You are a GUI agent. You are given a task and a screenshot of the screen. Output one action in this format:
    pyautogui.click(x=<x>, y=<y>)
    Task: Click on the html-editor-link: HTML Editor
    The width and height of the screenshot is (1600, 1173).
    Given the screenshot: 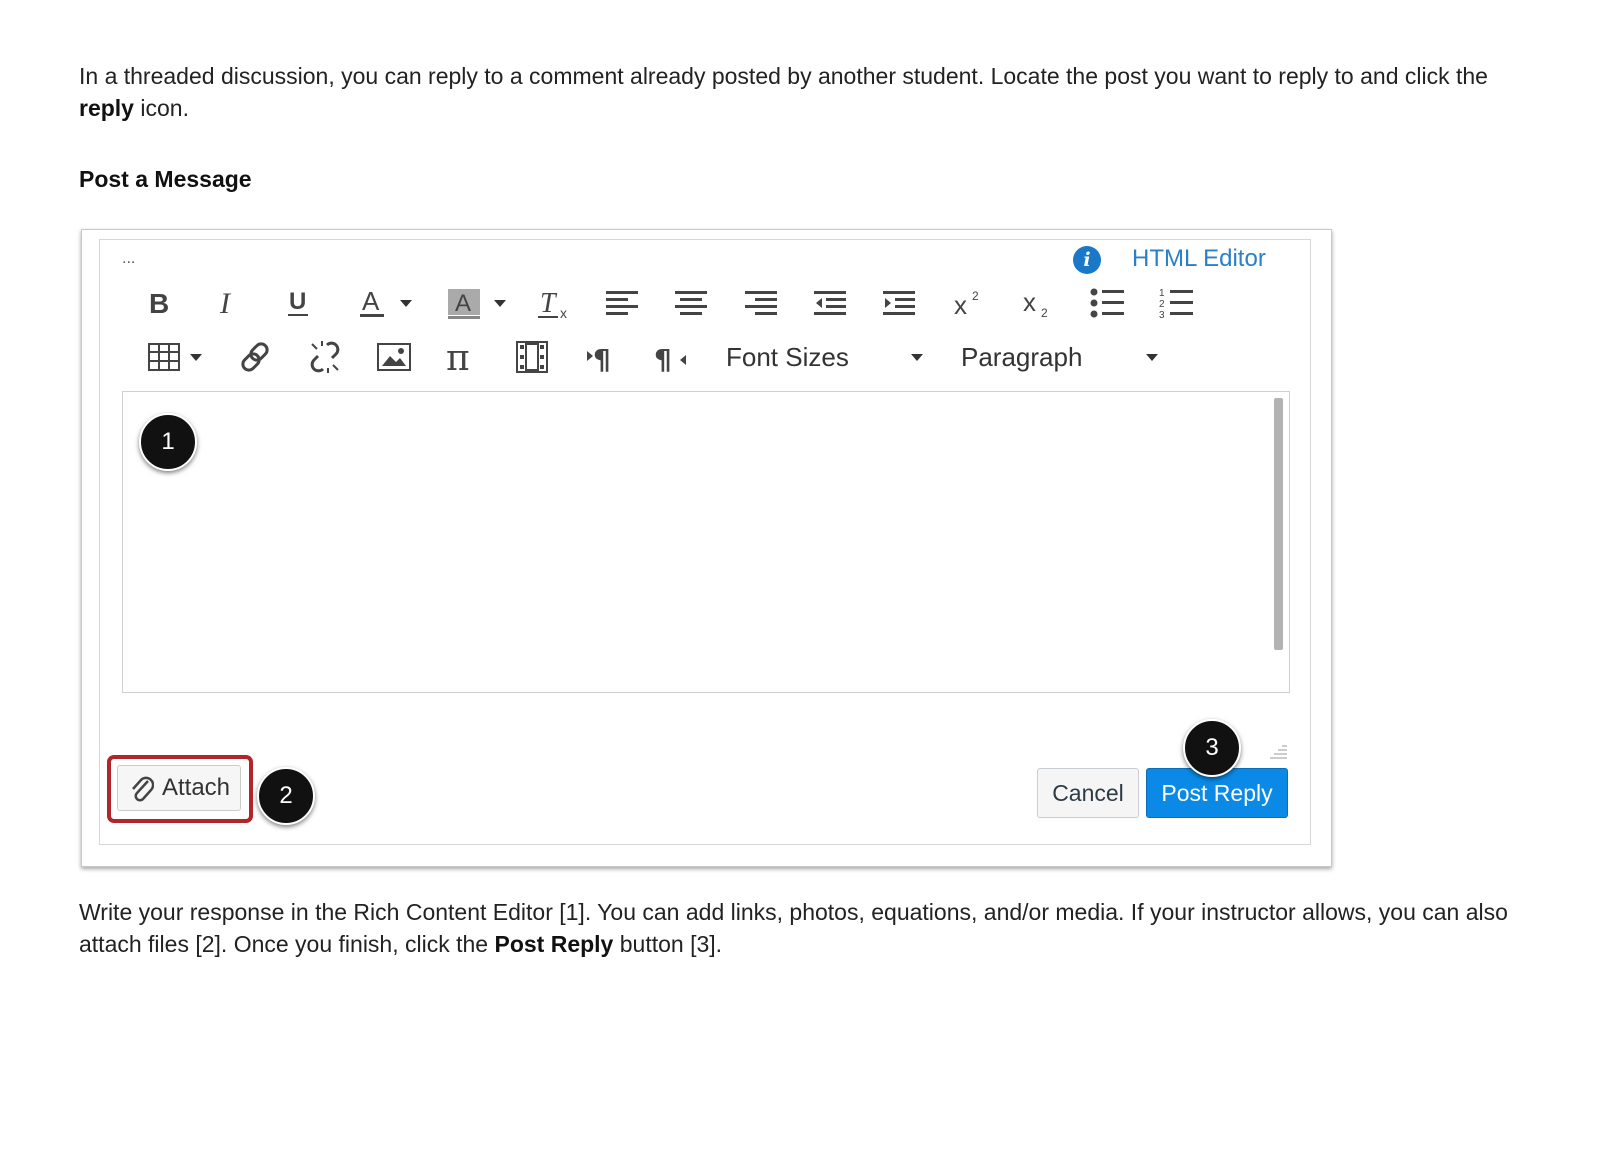 What is the action you would take?
    pyautogui.click(x=1199, y=259)
    